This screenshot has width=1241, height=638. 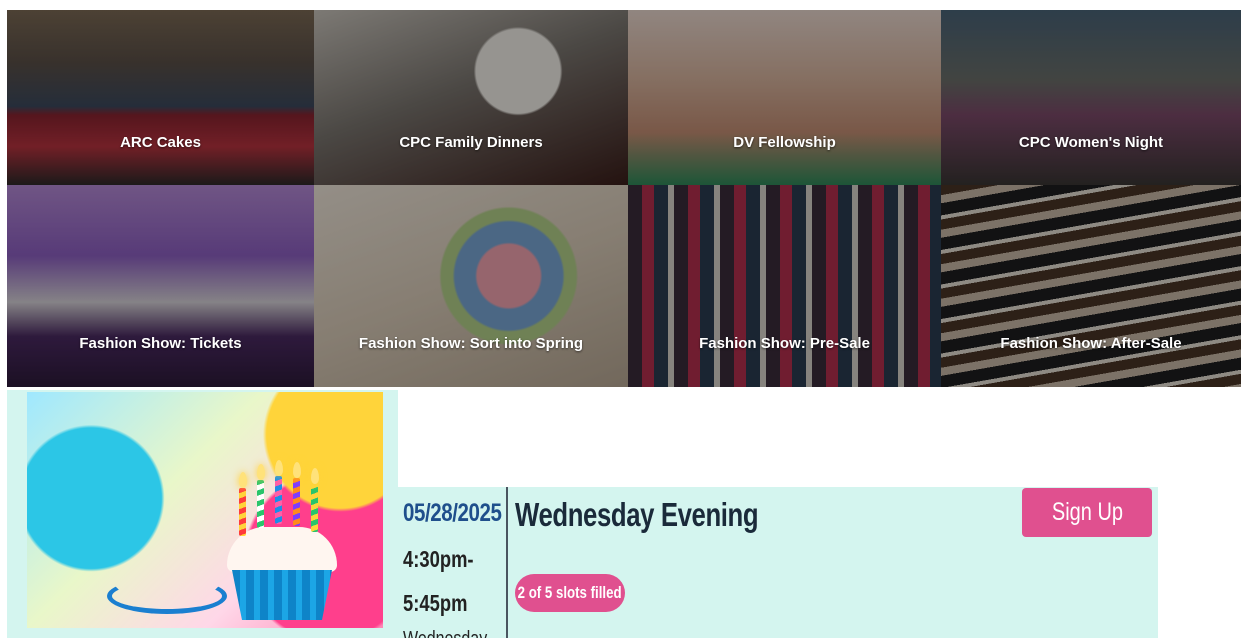 I want to click on slots-filled-badge: 2 of 5 slots filled, so click(x=570, y=593).